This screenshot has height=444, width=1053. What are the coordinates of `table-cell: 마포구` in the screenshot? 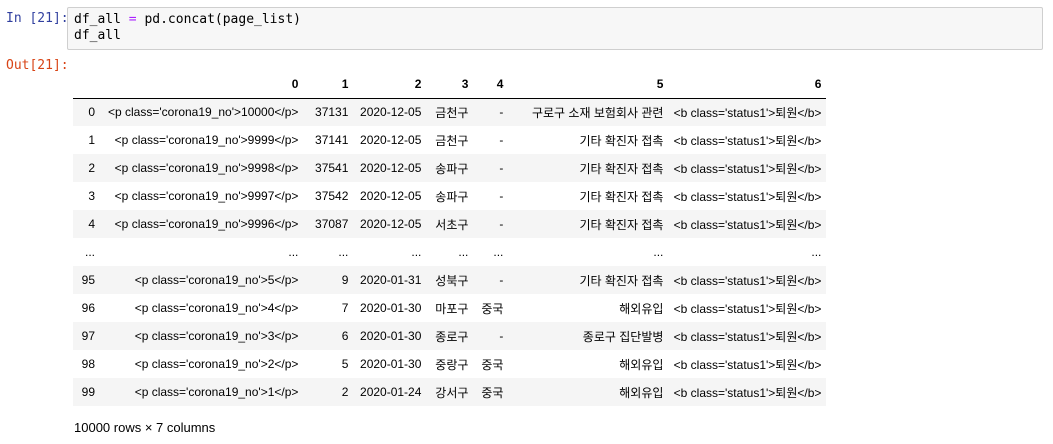 It's located at (452, 308).